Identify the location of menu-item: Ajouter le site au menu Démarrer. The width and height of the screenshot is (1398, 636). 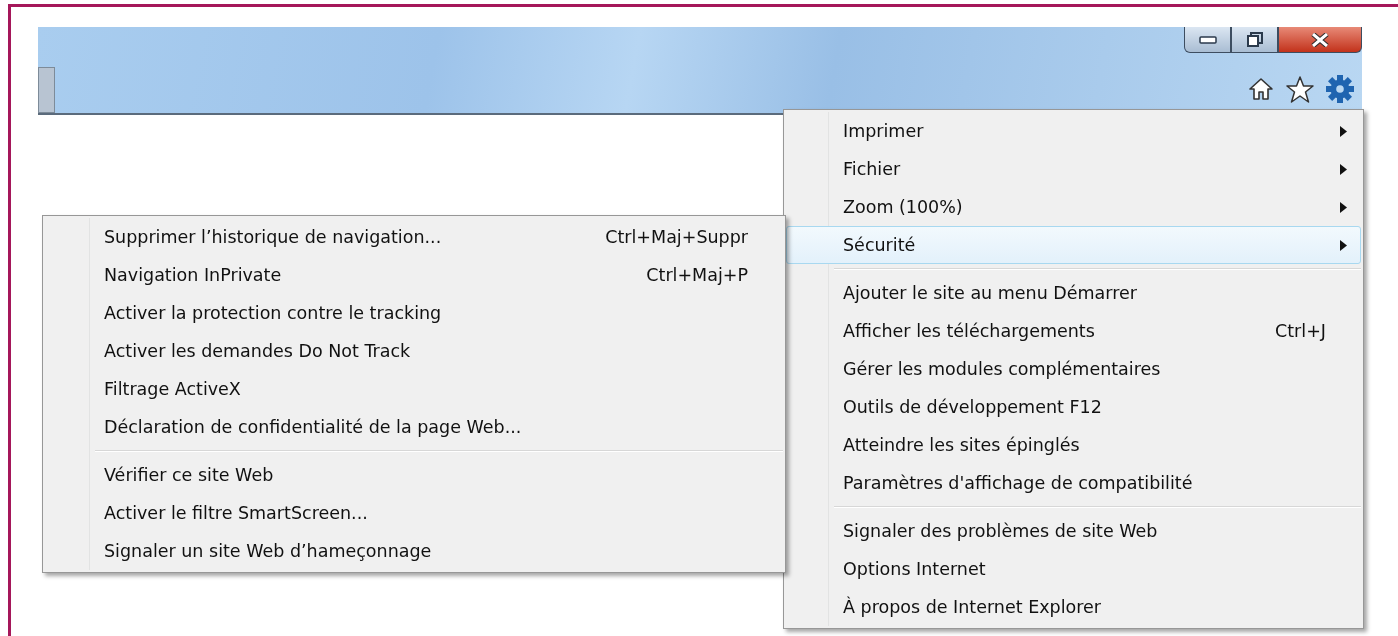
(1073, 293).